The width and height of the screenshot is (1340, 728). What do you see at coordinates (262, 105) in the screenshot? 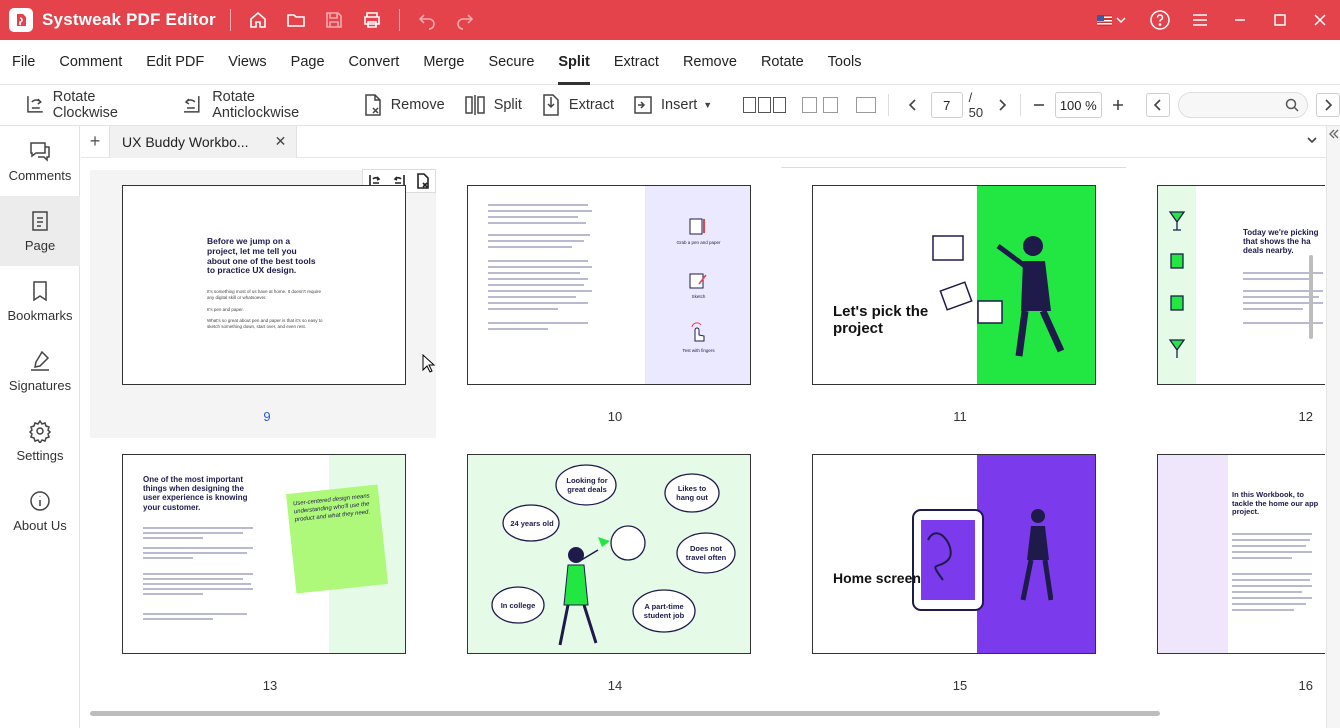
I see `rotate-anticlockwise-button: Rotate Anticlockwise` at bounding box center [262, 105].